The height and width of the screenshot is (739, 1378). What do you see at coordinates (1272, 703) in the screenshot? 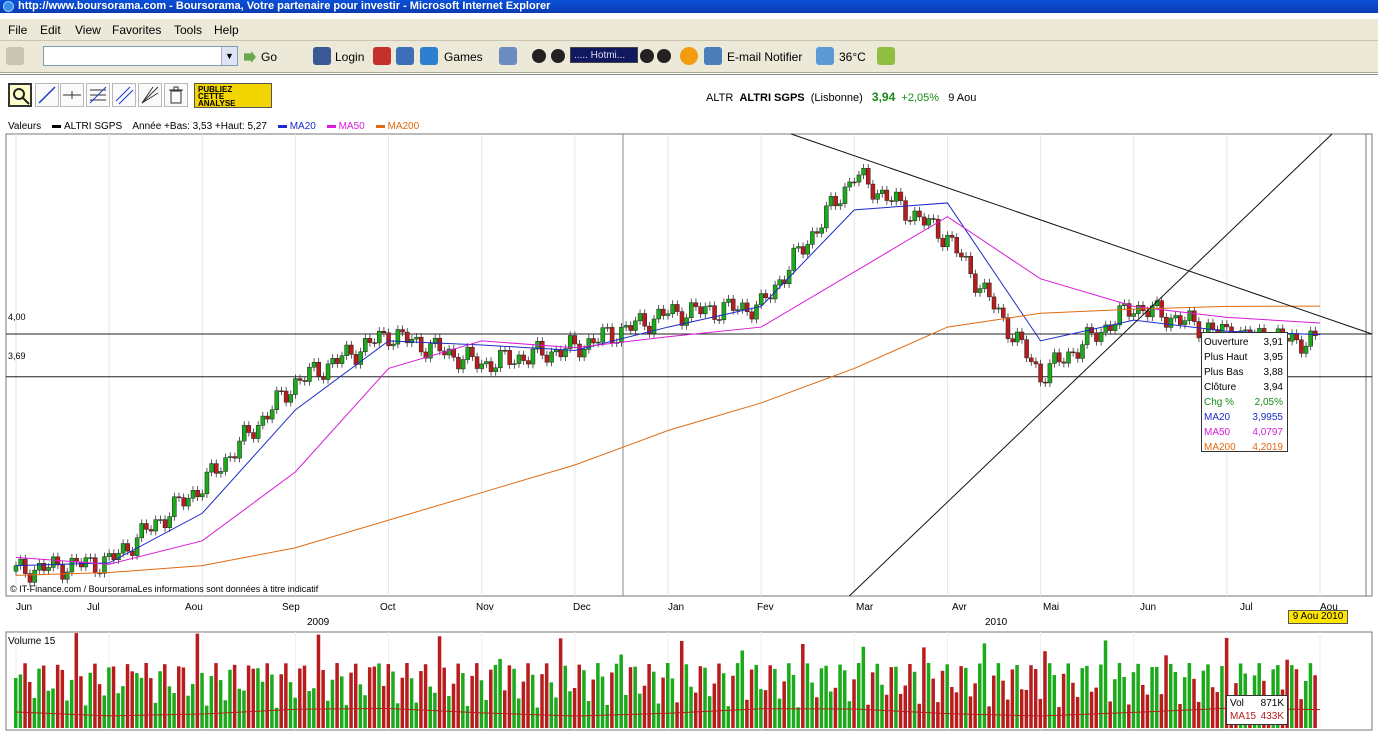
I see `vol-value: 871K` at bounding box center [1272, 703].